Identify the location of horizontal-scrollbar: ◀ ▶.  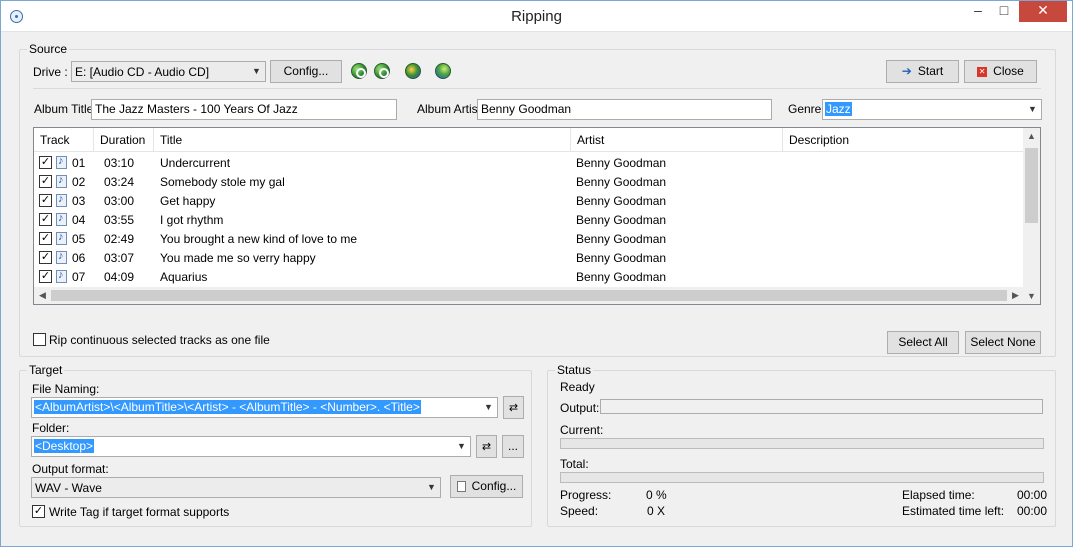
(529, 295).